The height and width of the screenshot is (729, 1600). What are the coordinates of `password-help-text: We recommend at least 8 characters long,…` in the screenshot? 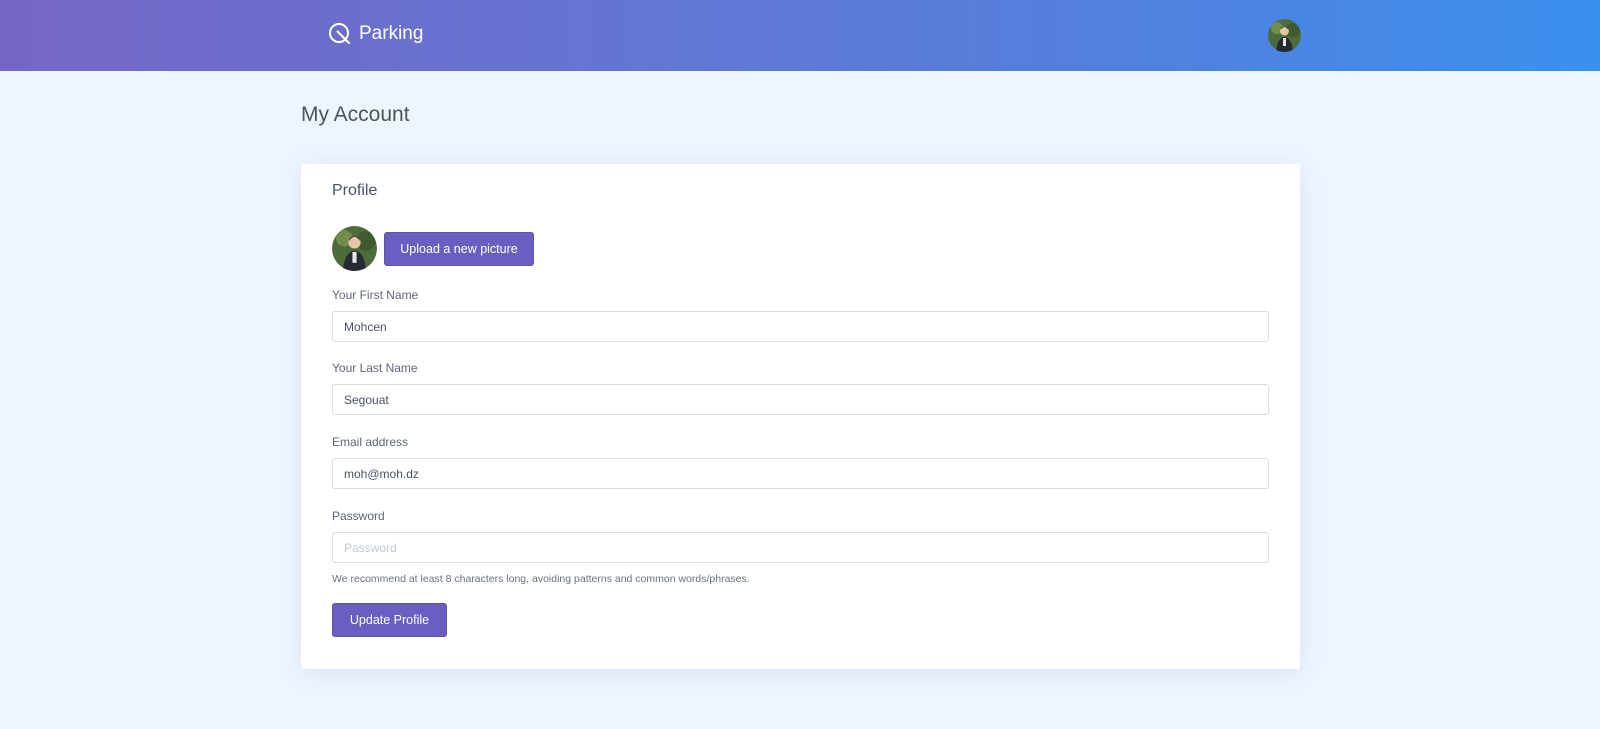 It's located at (541, 579).